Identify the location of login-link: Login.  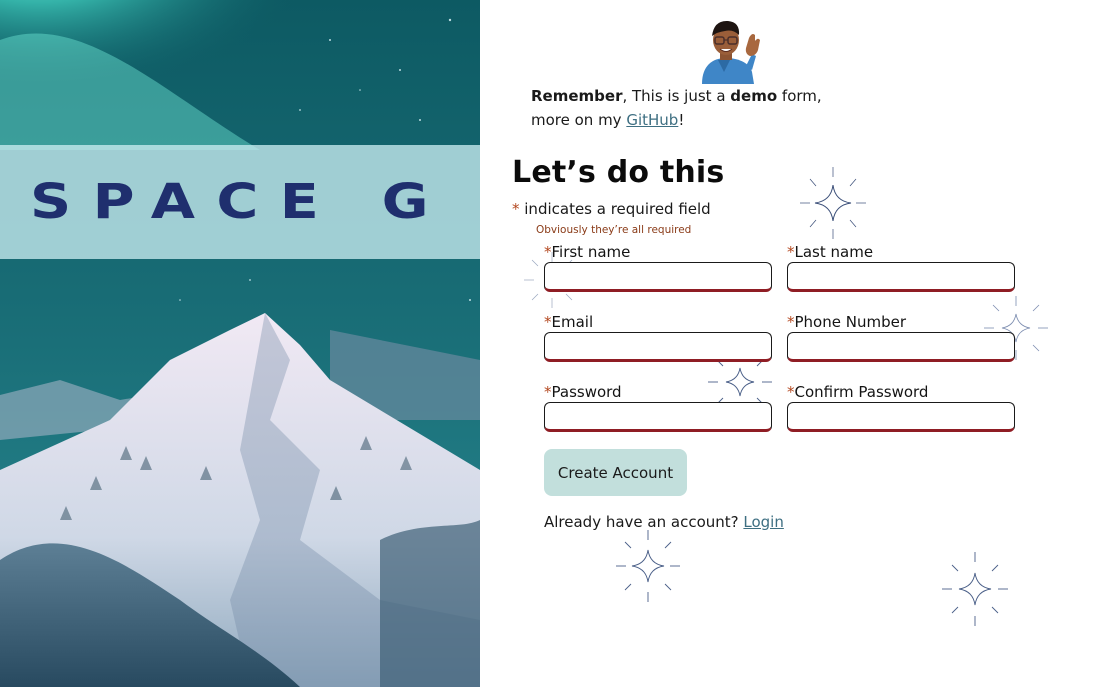
(763, 522).